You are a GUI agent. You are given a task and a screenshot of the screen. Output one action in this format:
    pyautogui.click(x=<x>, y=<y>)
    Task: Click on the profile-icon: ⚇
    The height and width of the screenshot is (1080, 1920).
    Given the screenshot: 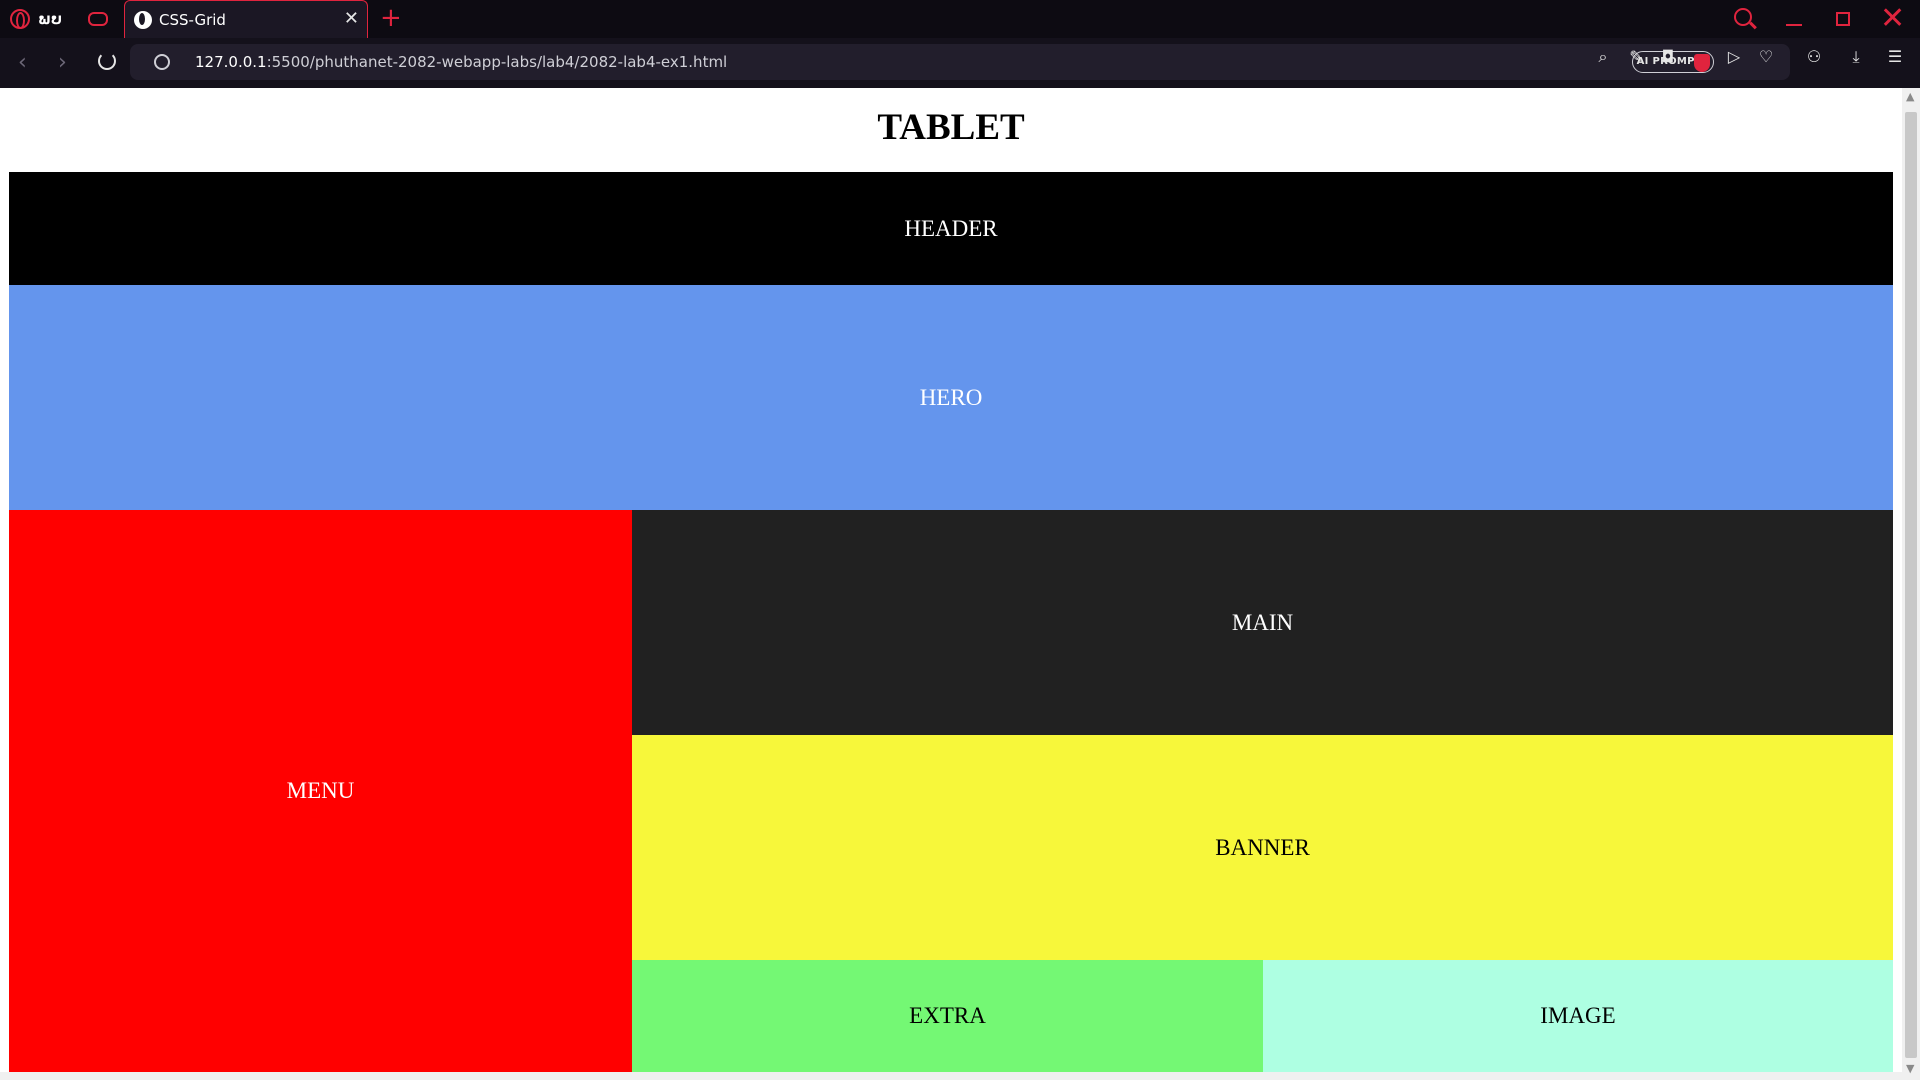 What is the action you would take?
    pyautogui.click(x=1814, y=57)
    